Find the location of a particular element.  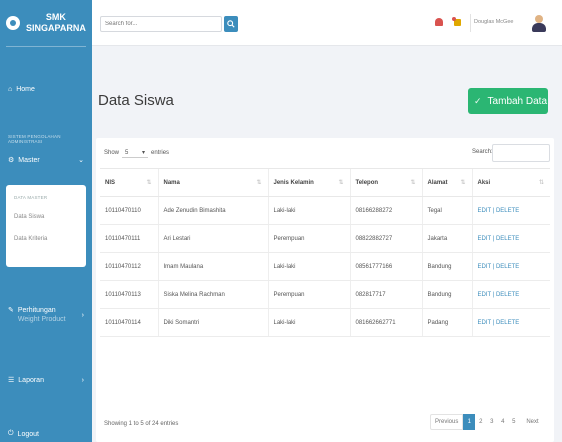

search-button is located at coordinates (231, 24).